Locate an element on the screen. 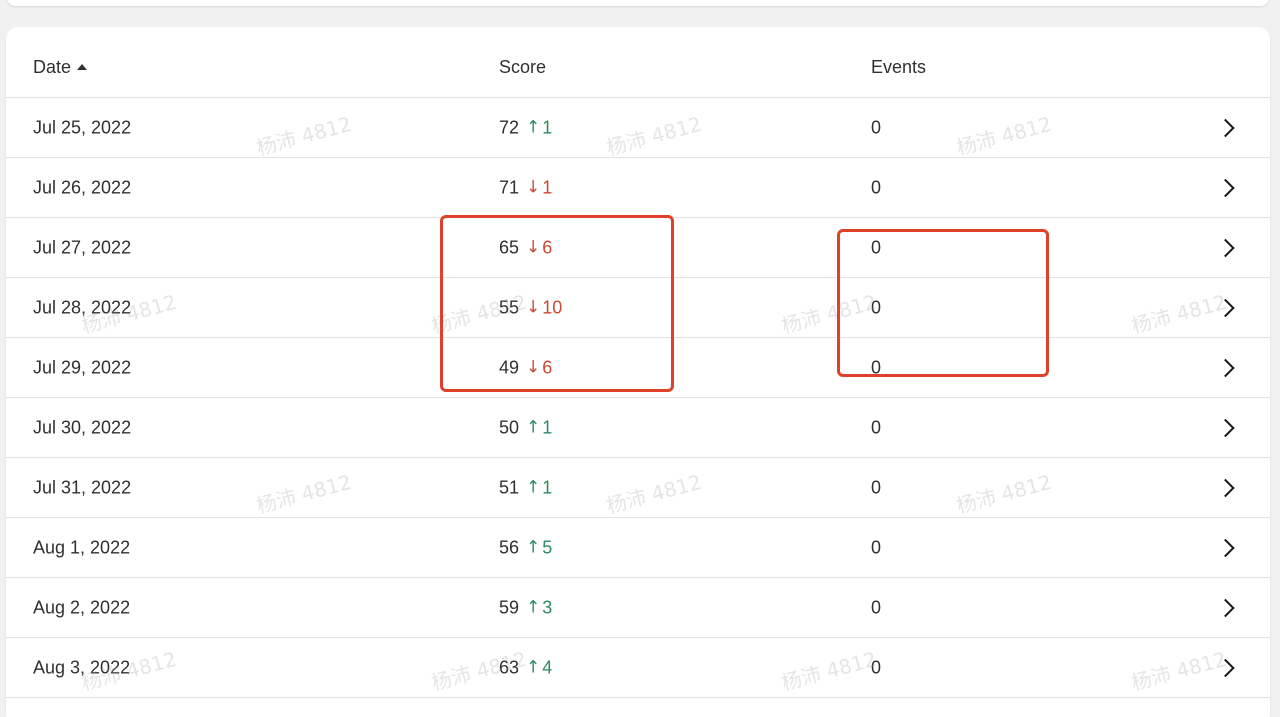 This screenshot has width=1280, height=717. score-value: 49 is located at coordinates (509, 367).